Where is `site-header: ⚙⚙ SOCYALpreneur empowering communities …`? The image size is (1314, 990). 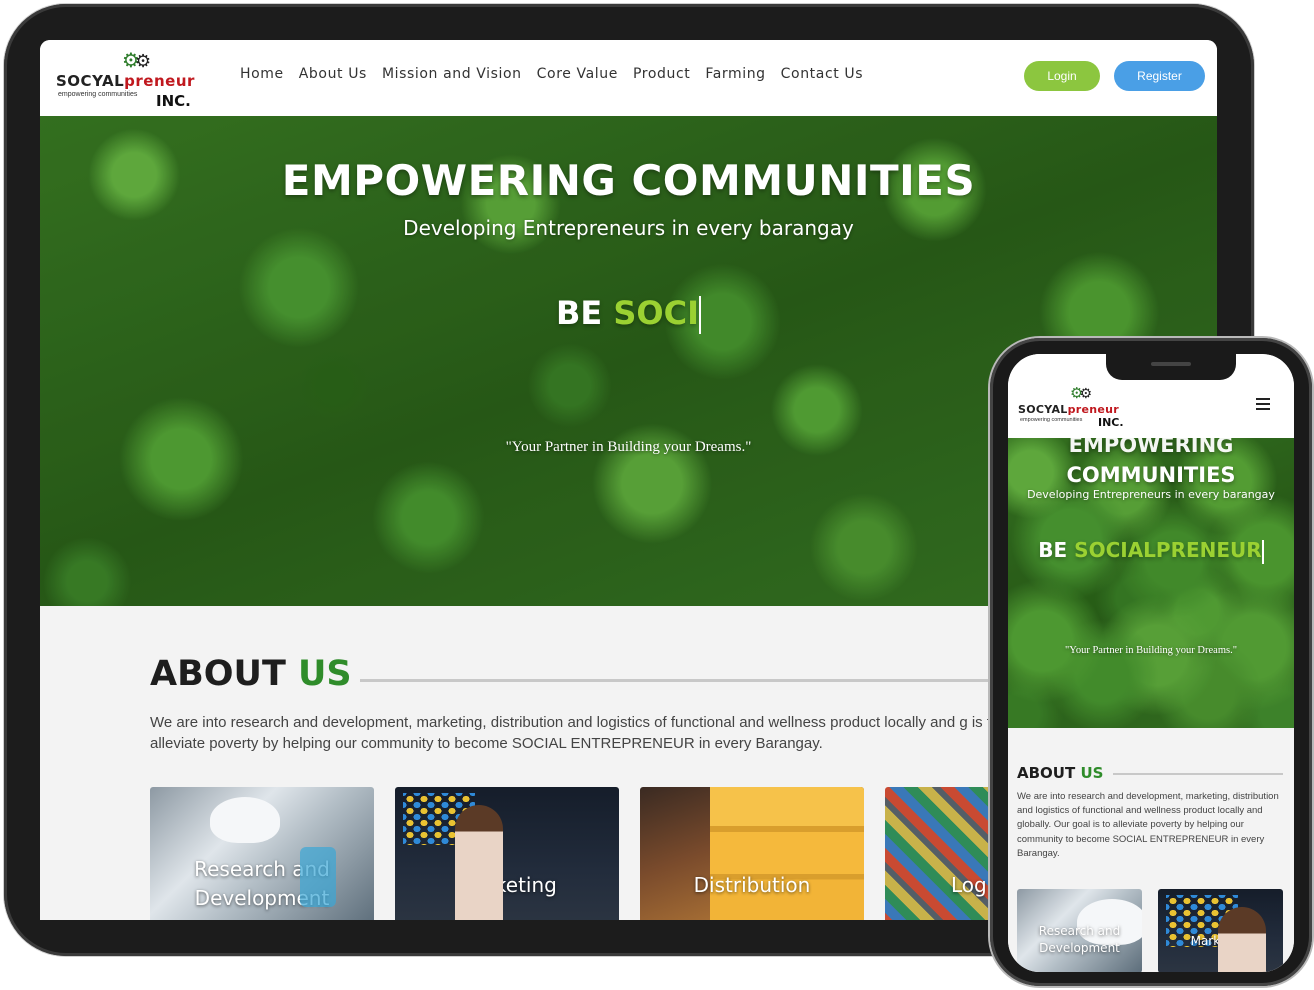
site-header: ⚙⚙ SOCYALpreneur empowering communities … is located at coordinates (628, 78).